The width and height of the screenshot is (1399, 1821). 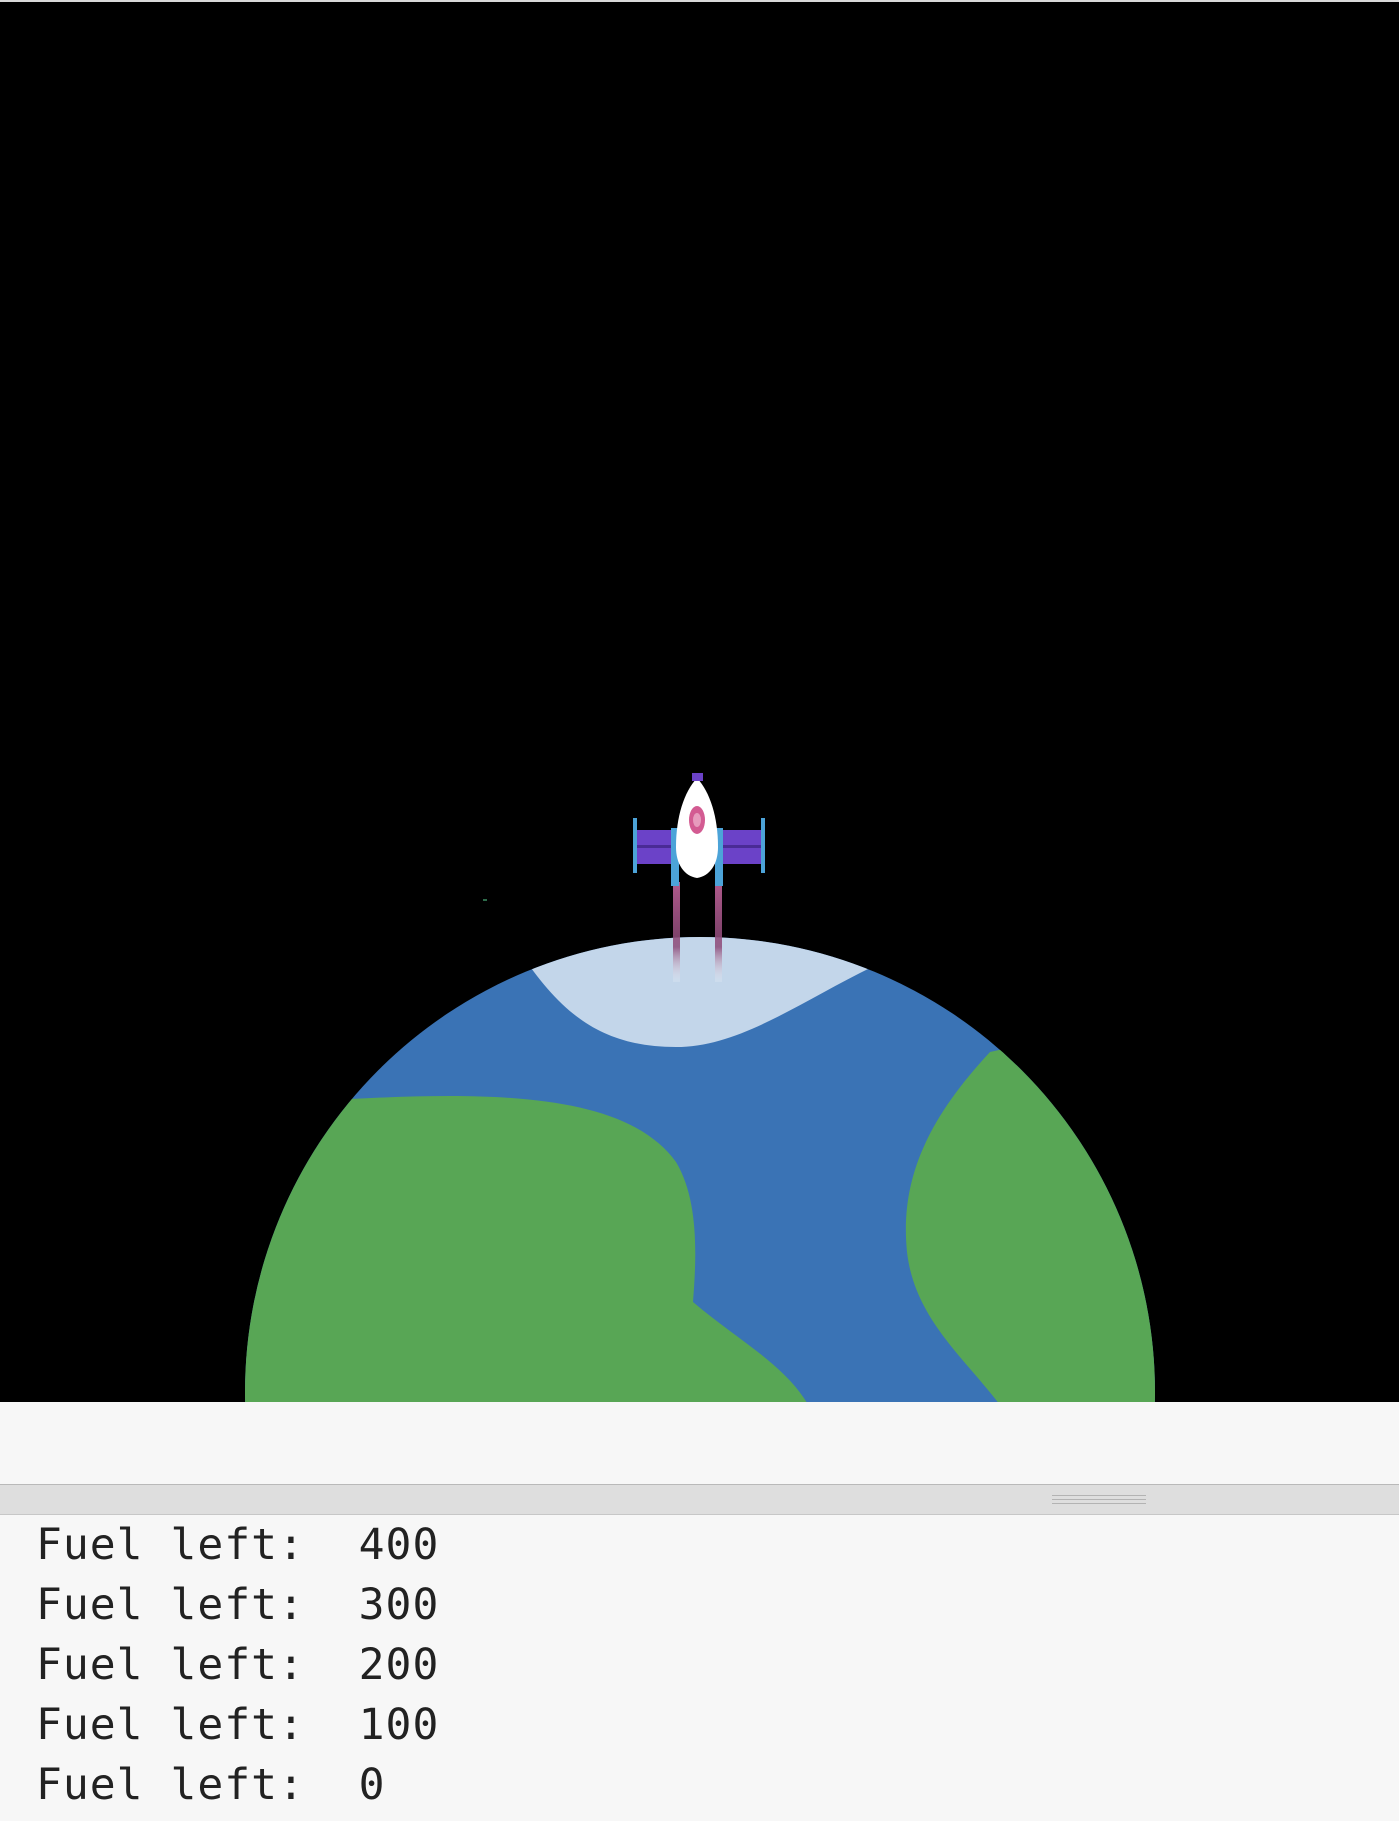 What do you see at coordinates (697, 820) in the screenshot?
I see `cockpit-glint` at bounding box center [697, 820].